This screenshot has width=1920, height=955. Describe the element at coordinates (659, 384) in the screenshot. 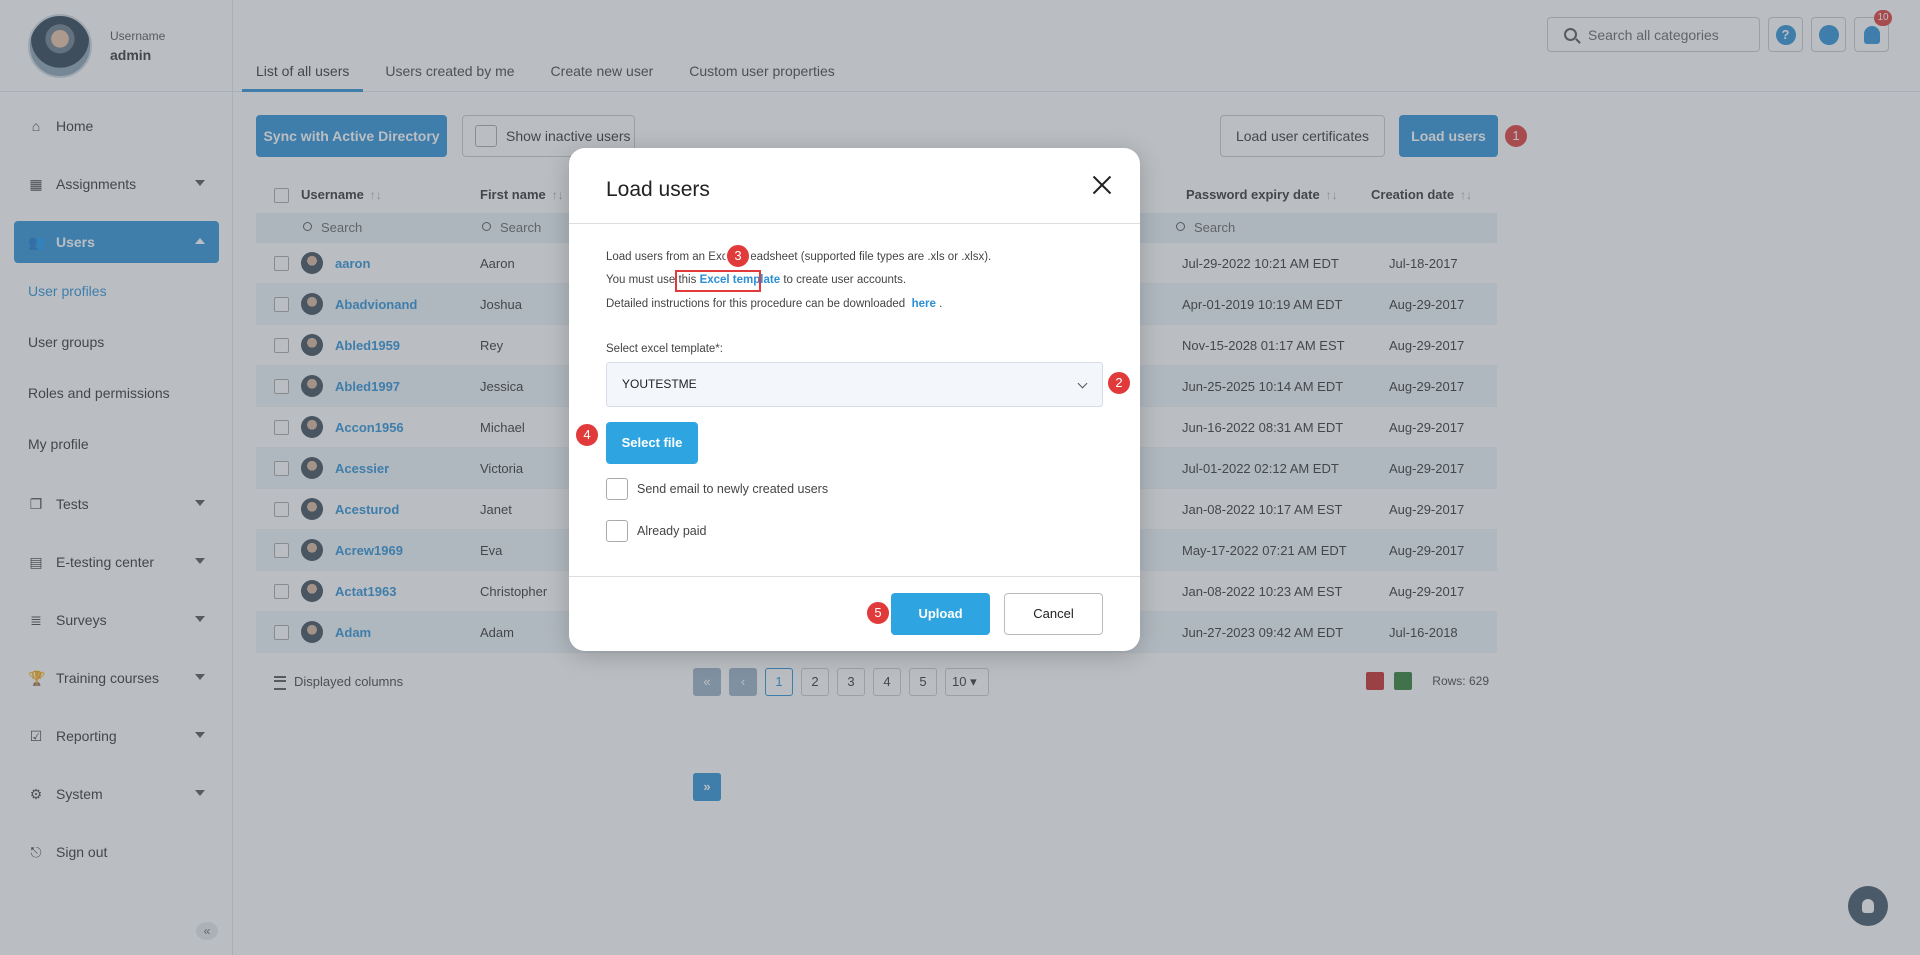

I see `select-value: YOUTESTME` at that location.